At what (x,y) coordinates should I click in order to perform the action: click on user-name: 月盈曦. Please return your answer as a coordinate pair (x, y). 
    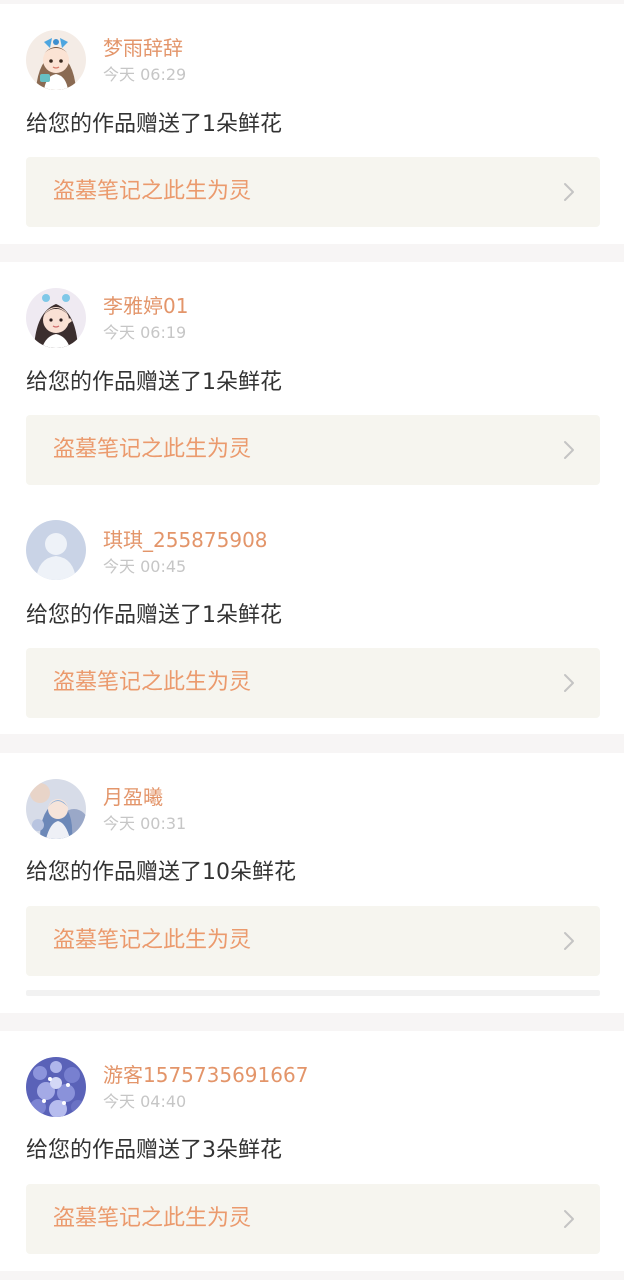
    Looking at the image, I should click on (133, 797).